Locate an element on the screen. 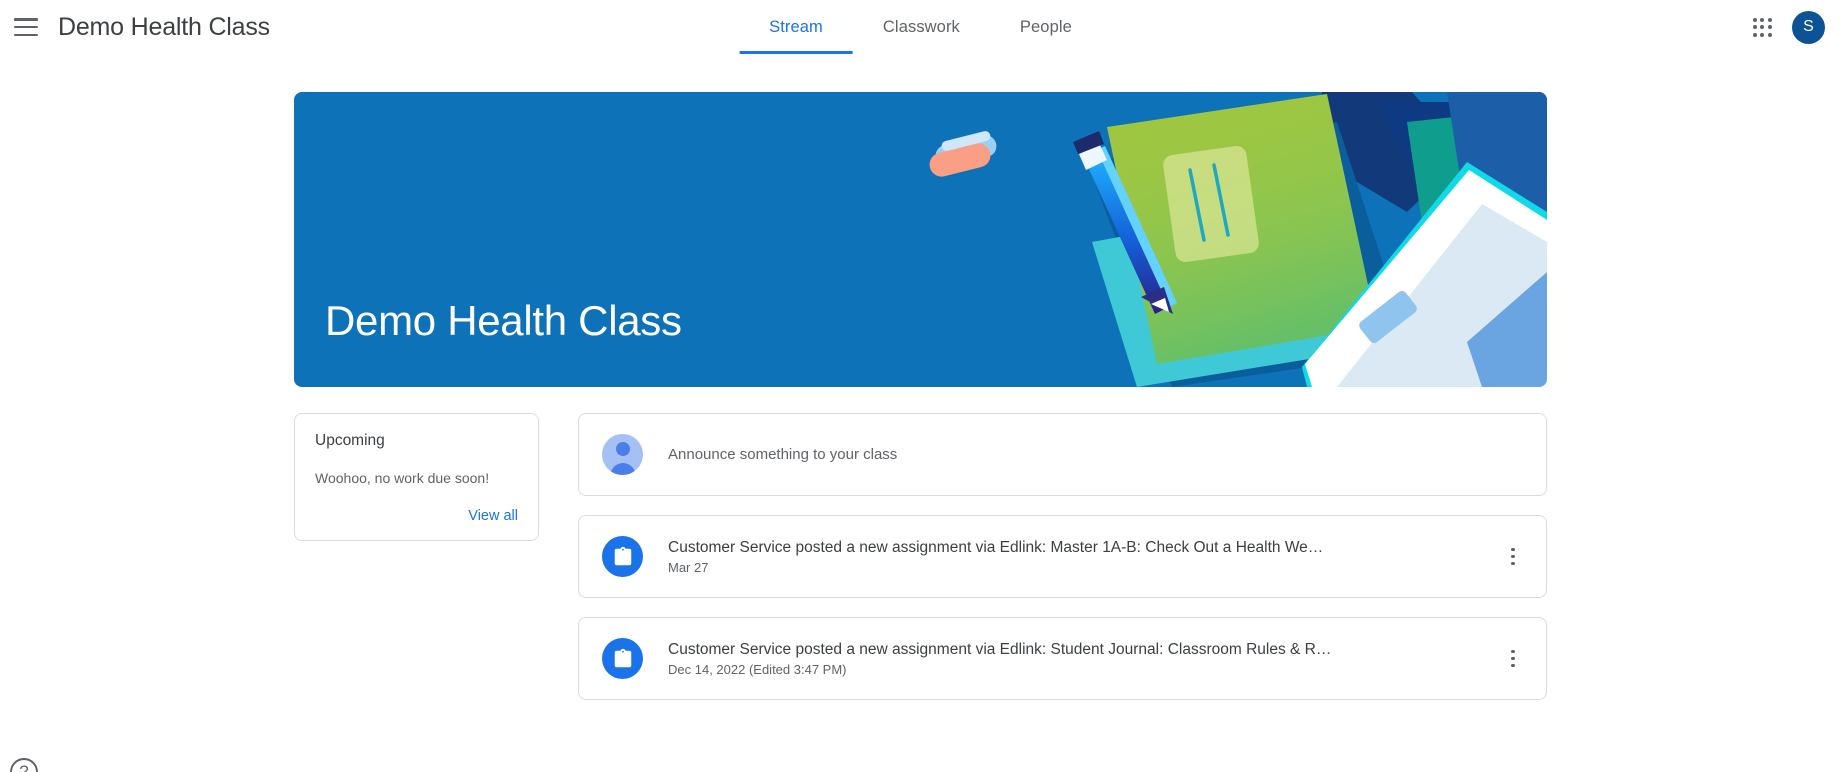 This screenshot has width=1841, height=772. upcoming-message: Woohoo, no work due soon! is located at coordinates (402, 478).